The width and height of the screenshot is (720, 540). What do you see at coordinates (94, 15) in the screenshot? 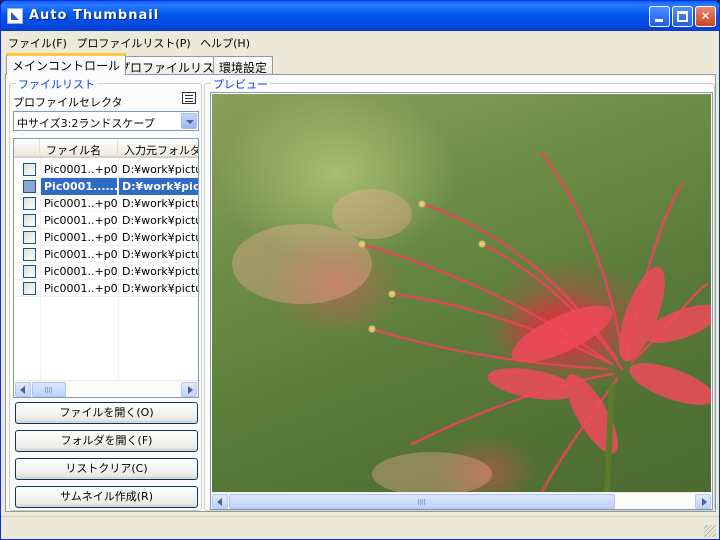
I see `window-title: Auto Thumbnail` at bounding box center [94, 15].